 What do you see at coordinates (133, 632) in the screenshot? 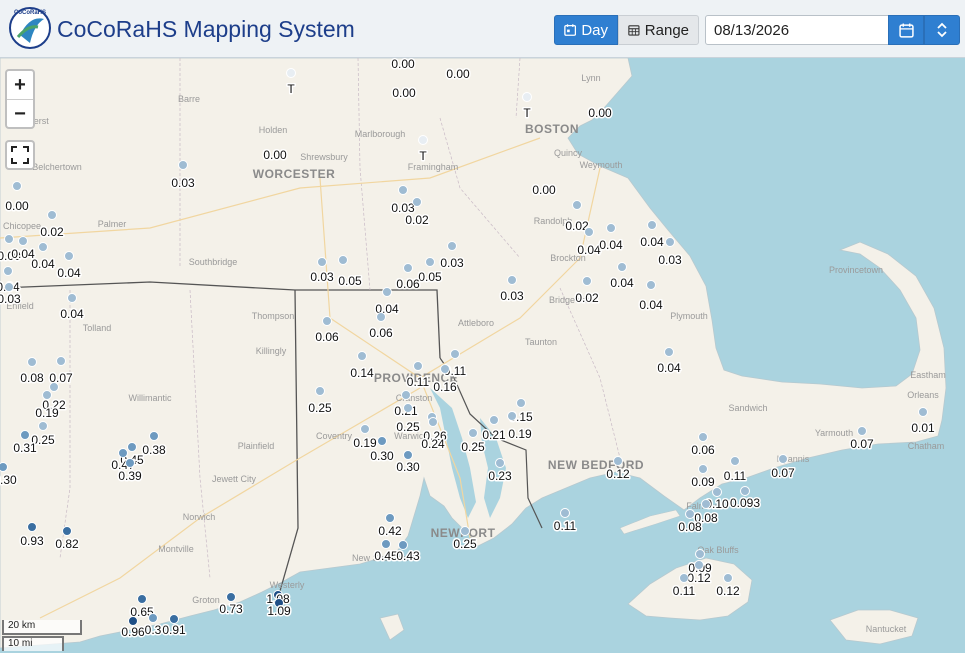
I see `precip-value-label: 0.96` at bounding box center [133, 632].